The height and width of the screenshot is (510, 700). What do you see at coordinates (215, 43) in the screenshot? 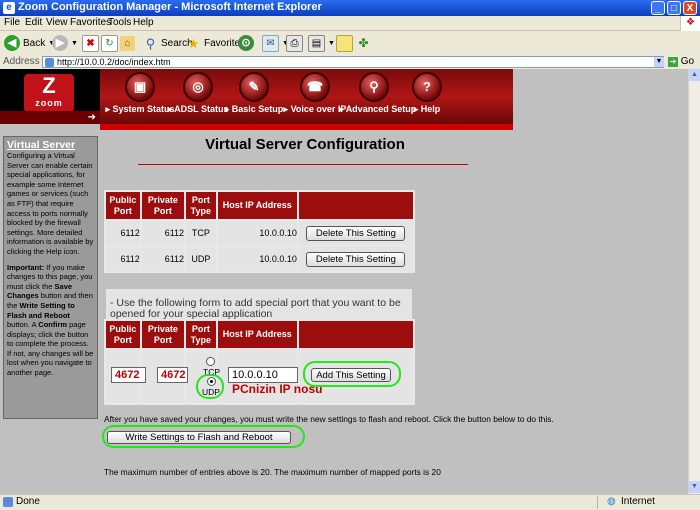
I see `favorites-button: ★ Favorites` at bounding box center [215, 43].